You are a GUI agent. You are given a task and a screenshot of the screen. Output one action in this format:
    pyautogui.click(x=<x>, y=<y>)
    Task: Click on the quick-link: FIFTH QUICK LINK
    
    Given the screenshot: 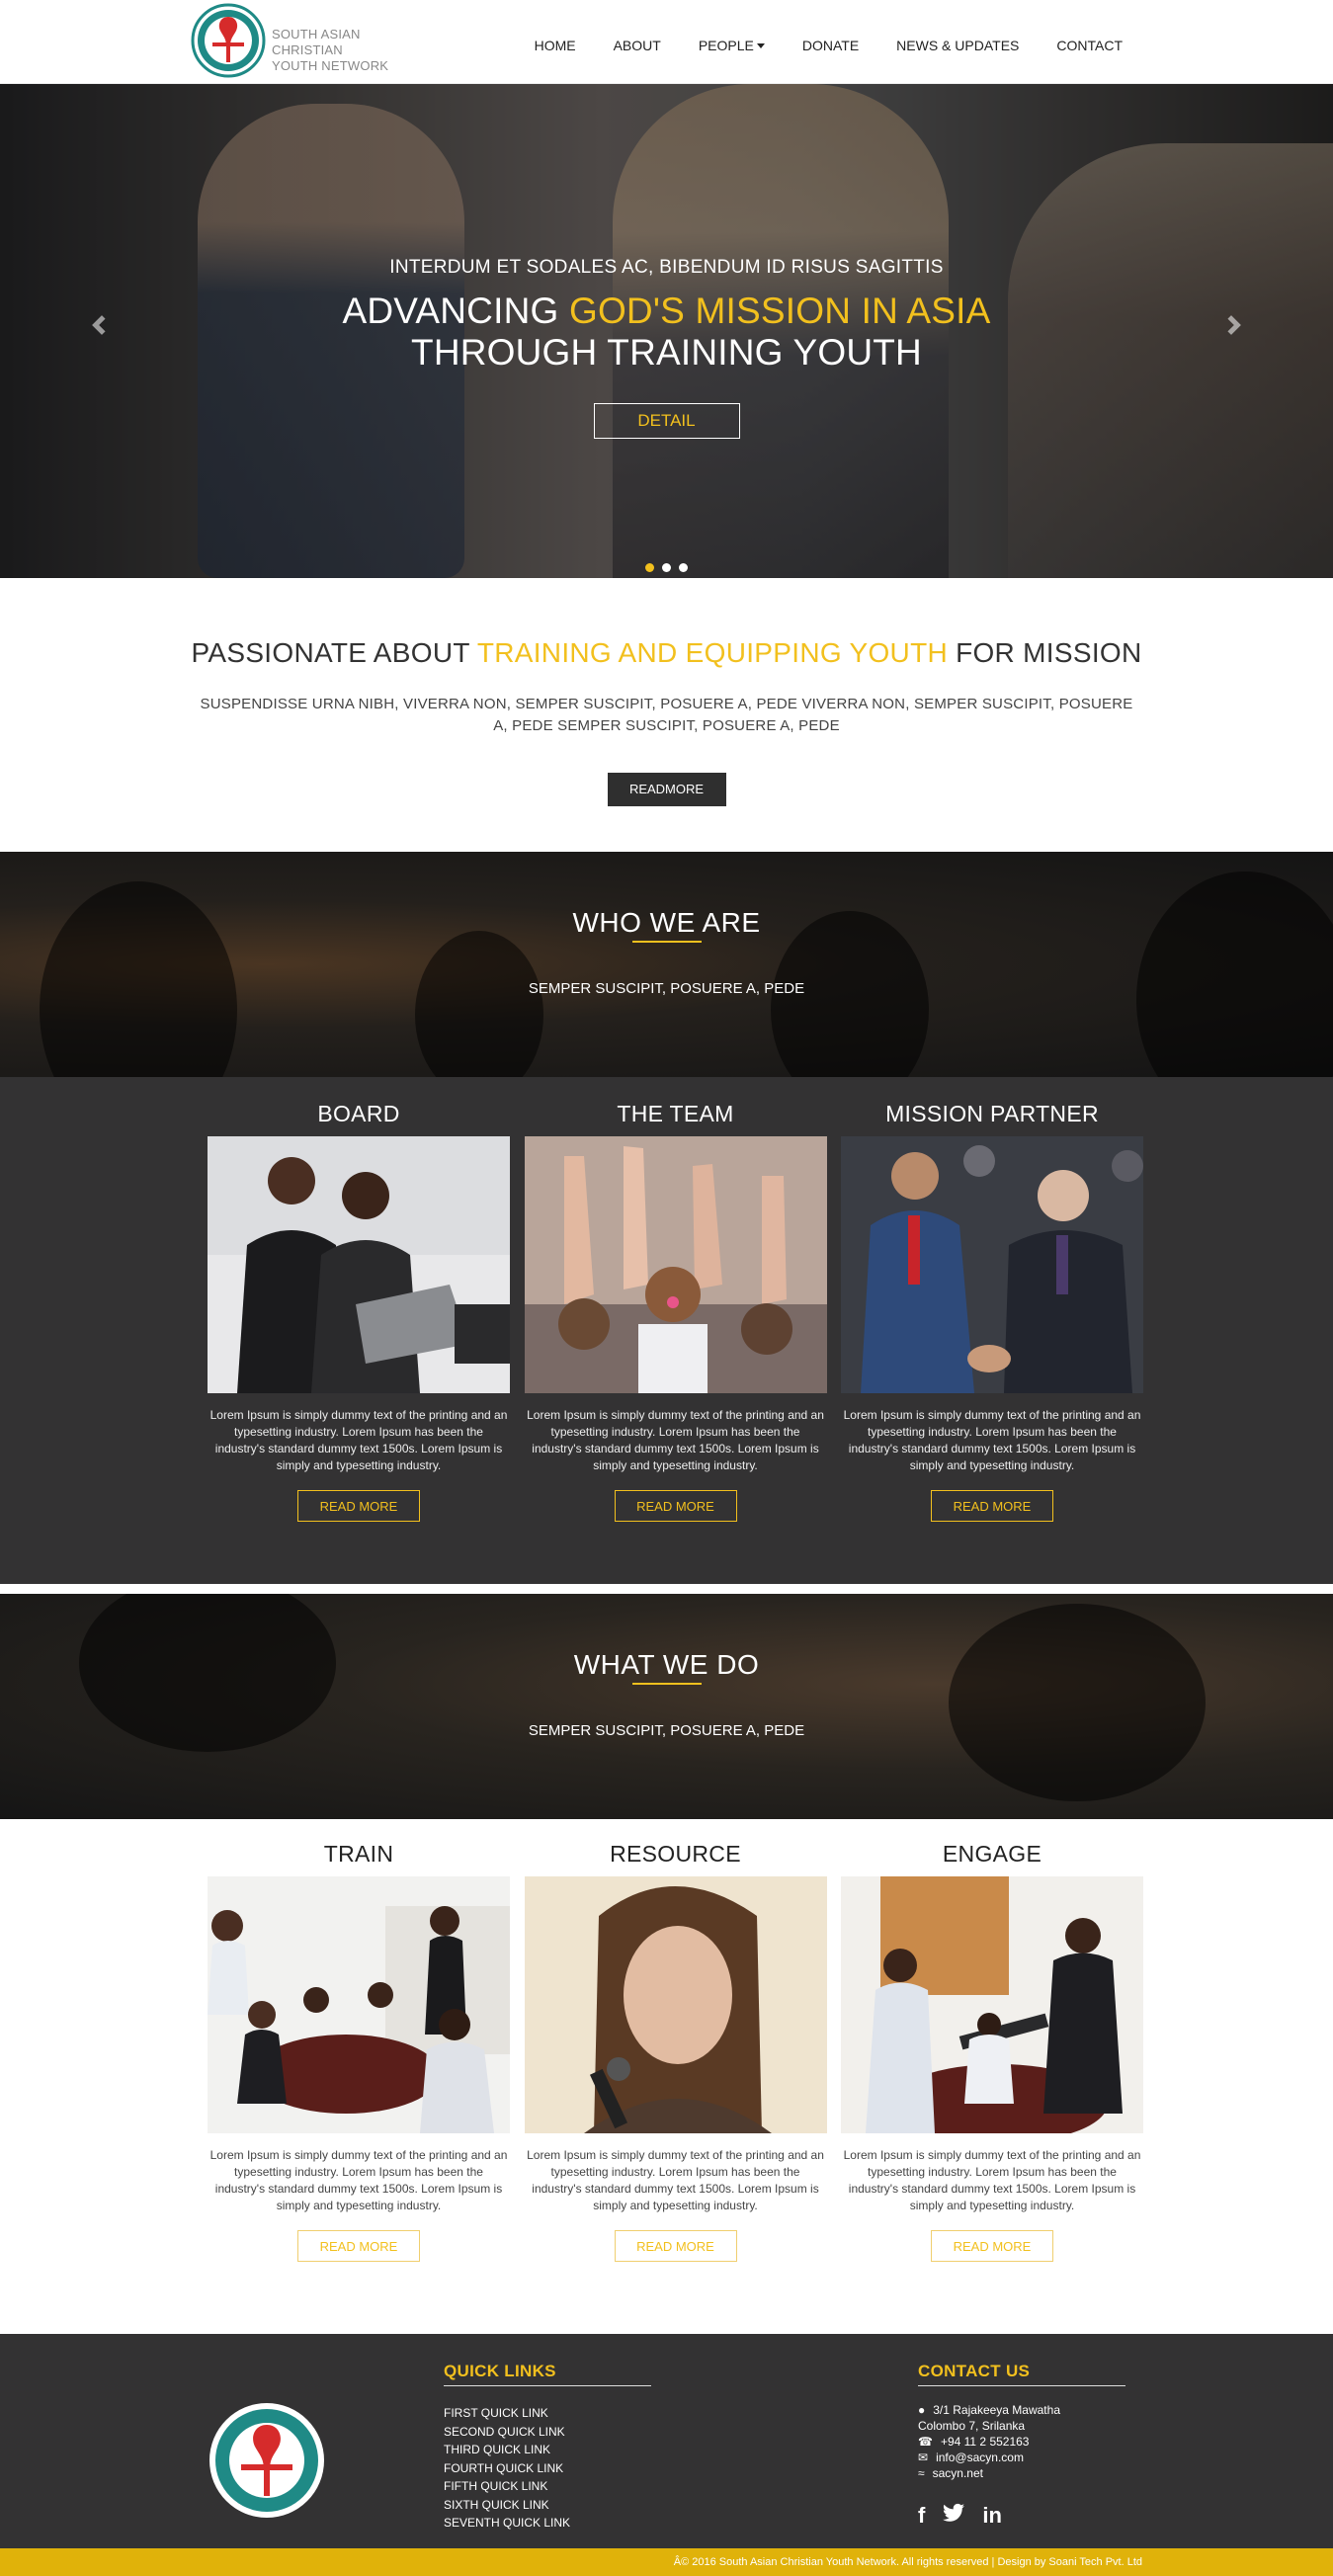 What is the action you would take?
    pyautogui.click(x=547, y=2486)
    